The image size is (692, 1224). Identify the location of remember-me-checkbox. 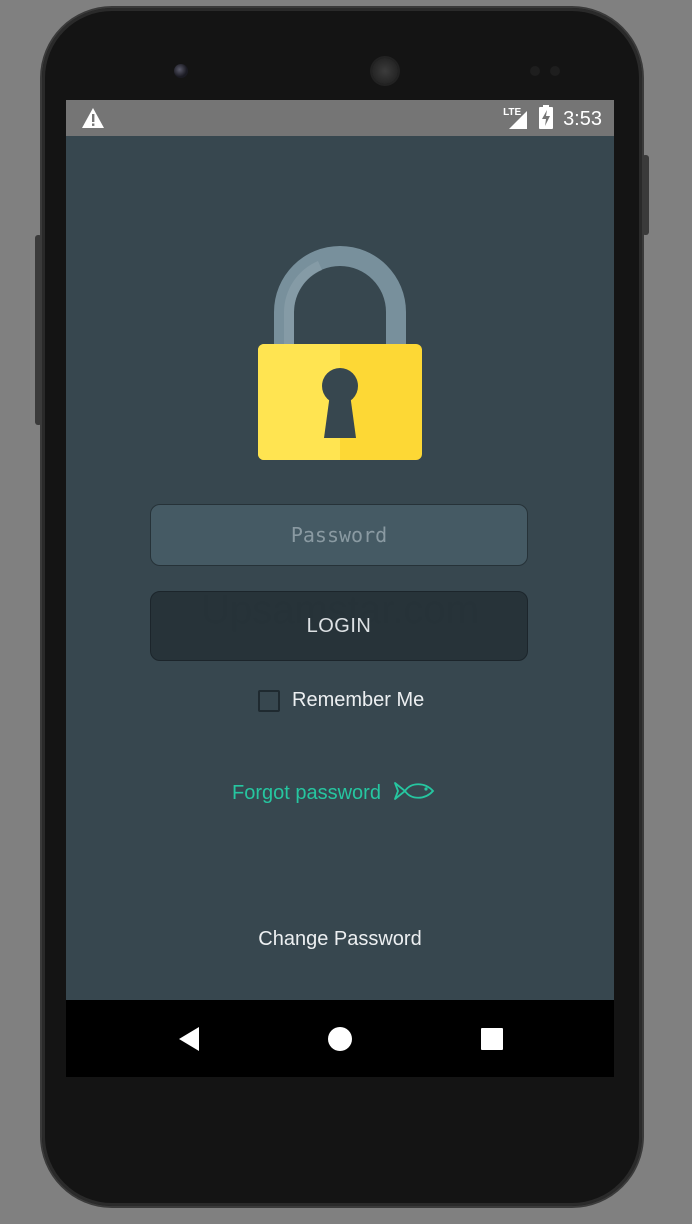
(269, 700).